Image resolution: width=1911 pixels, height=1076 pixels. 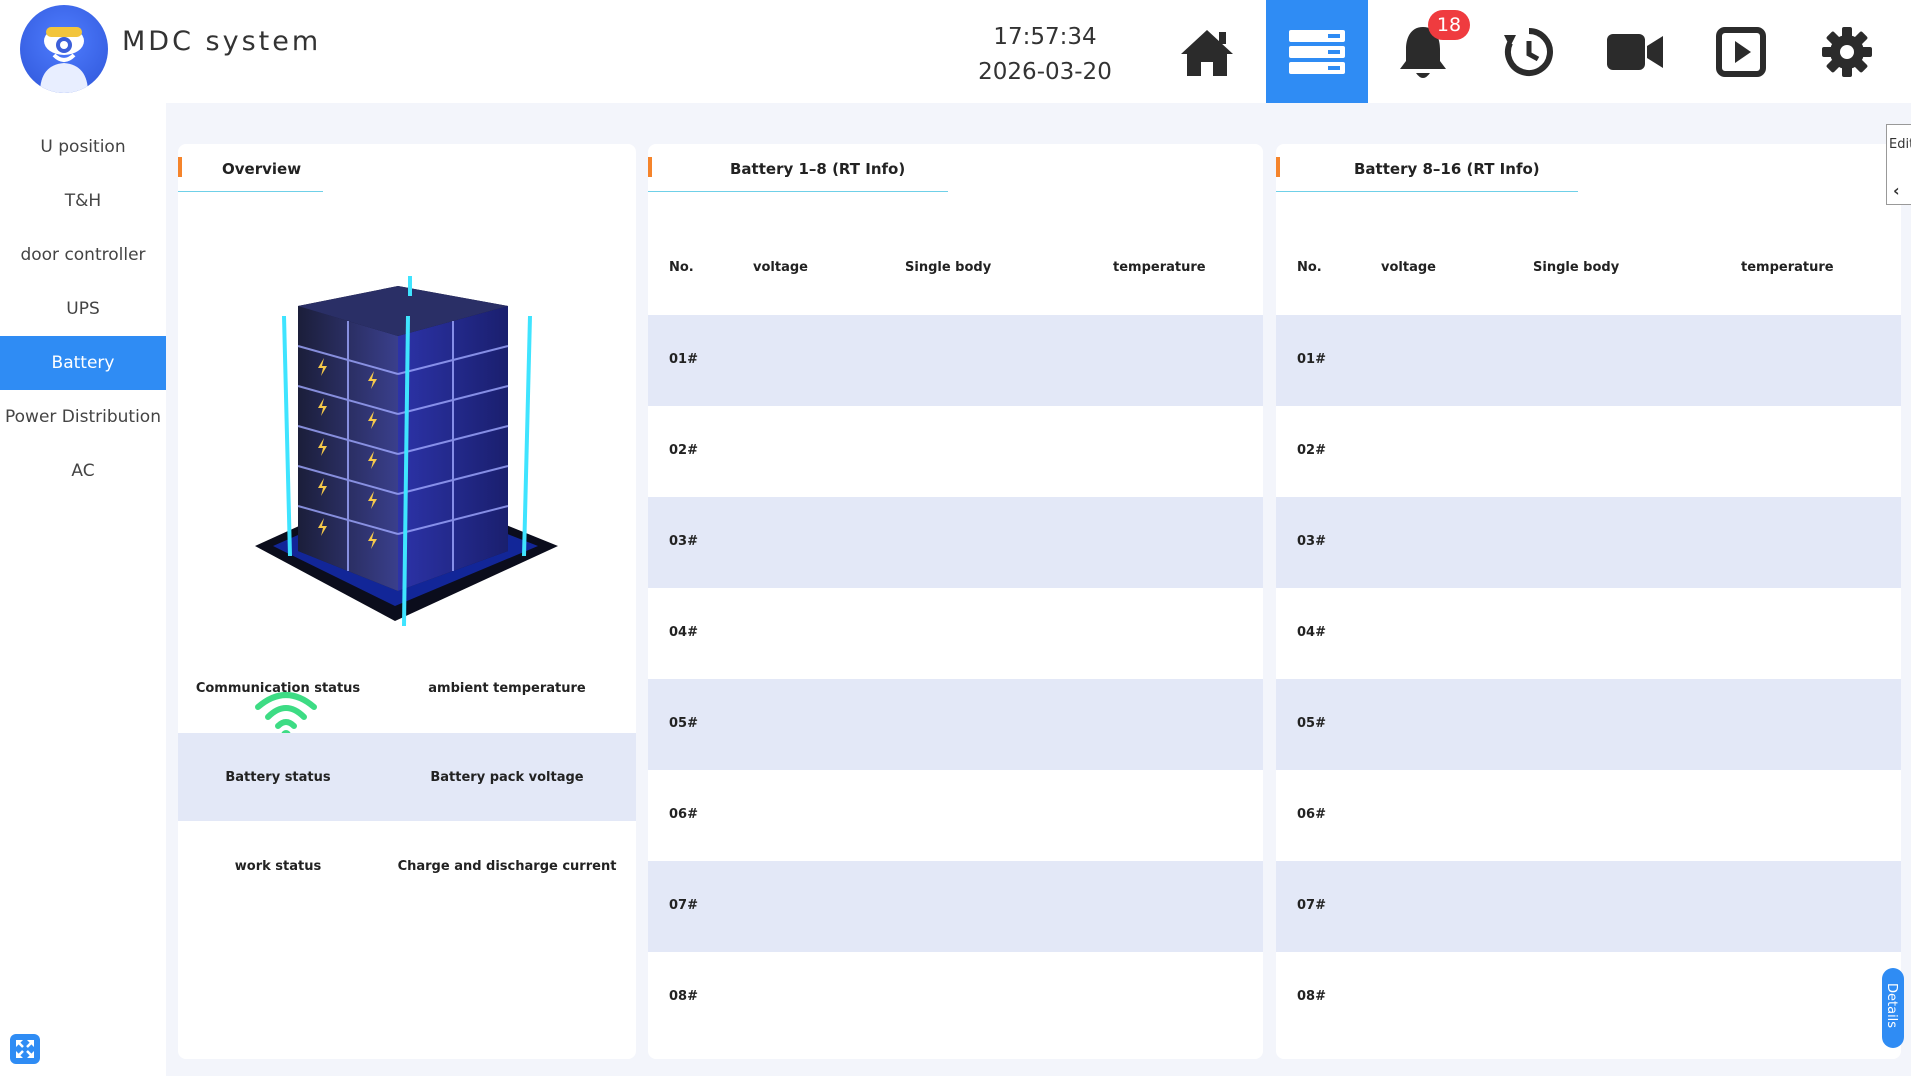 What do you see at coordinates (64, 49) in the screenshot?
I see `app-logo` at bounding box center [64, 49].